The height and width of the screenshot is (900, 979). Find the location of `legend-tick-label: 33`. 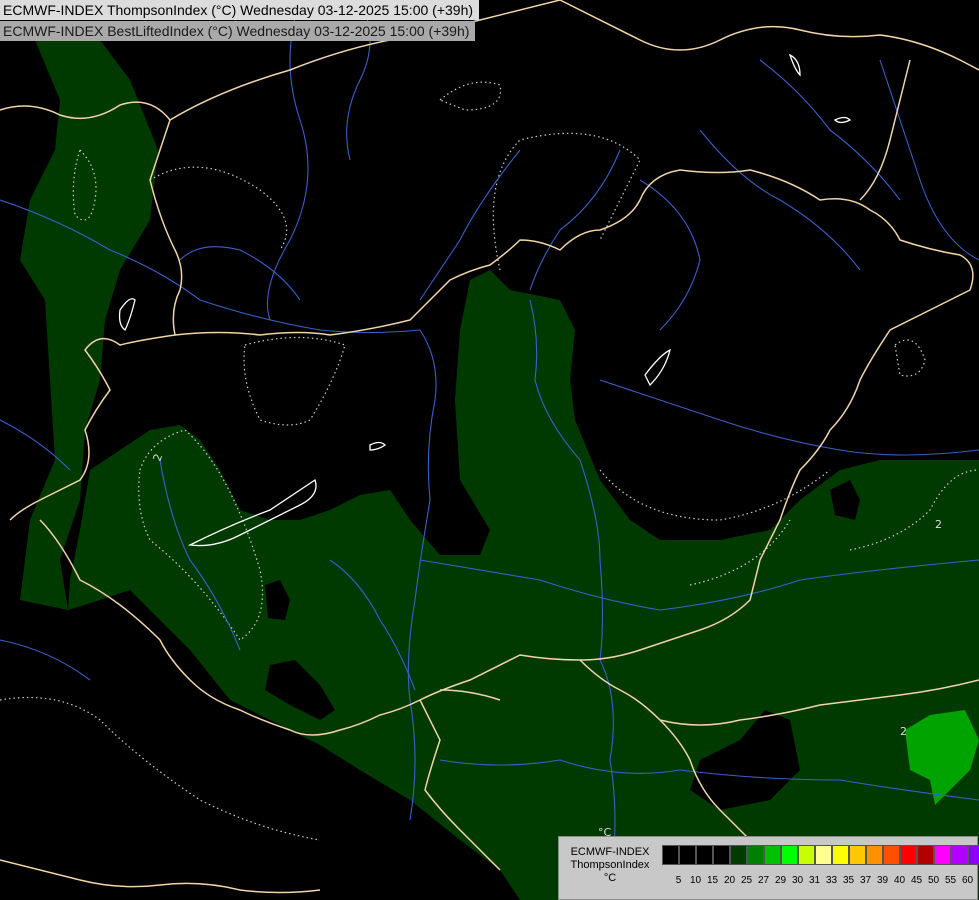

legend-tick-label: 33 is located at coordinates (831, 880).